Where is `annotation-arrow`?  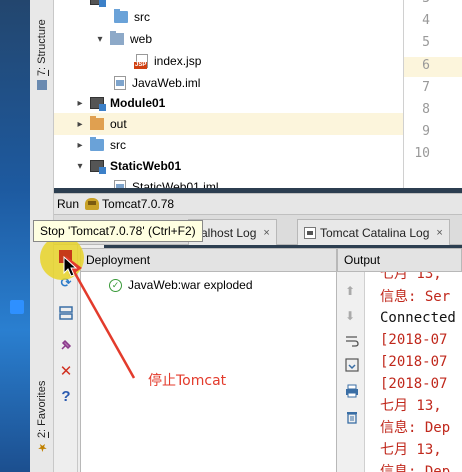
annotation-arrow is located at coordinates (101, 317).